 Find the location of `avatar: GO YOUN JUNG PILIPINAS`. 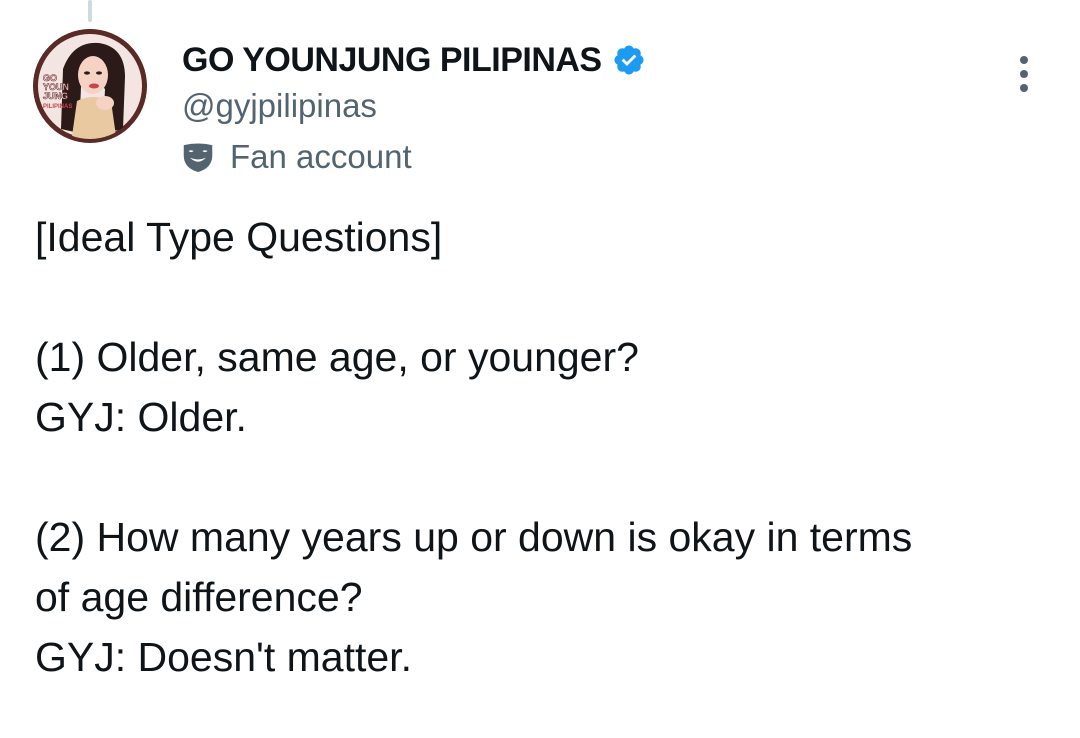

avatar: GO YOUN JUNG PILIPINAS is located at coordinates (90, 86).